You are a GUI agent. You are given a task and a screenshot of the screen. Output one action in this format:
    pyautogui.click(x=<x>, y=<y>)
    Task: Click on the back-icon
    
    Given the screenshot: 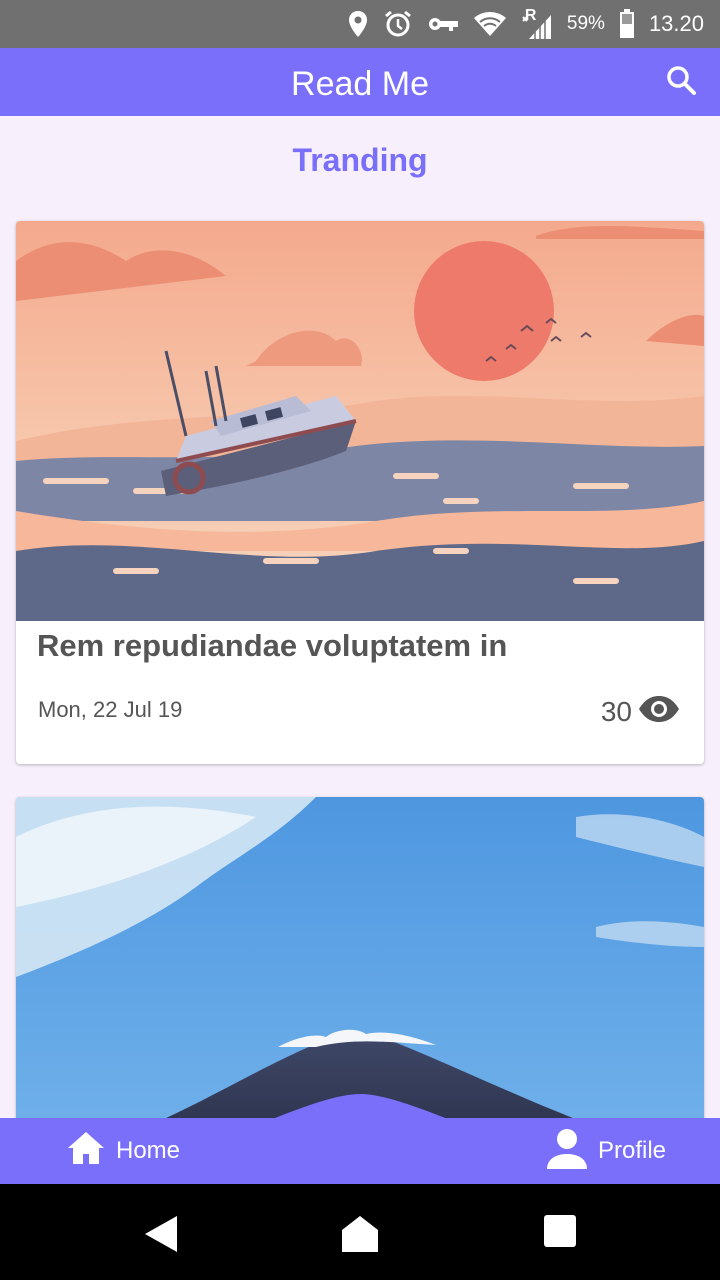 What is the action you would take?
    pyautogui.click(x=161, y=1234)
    